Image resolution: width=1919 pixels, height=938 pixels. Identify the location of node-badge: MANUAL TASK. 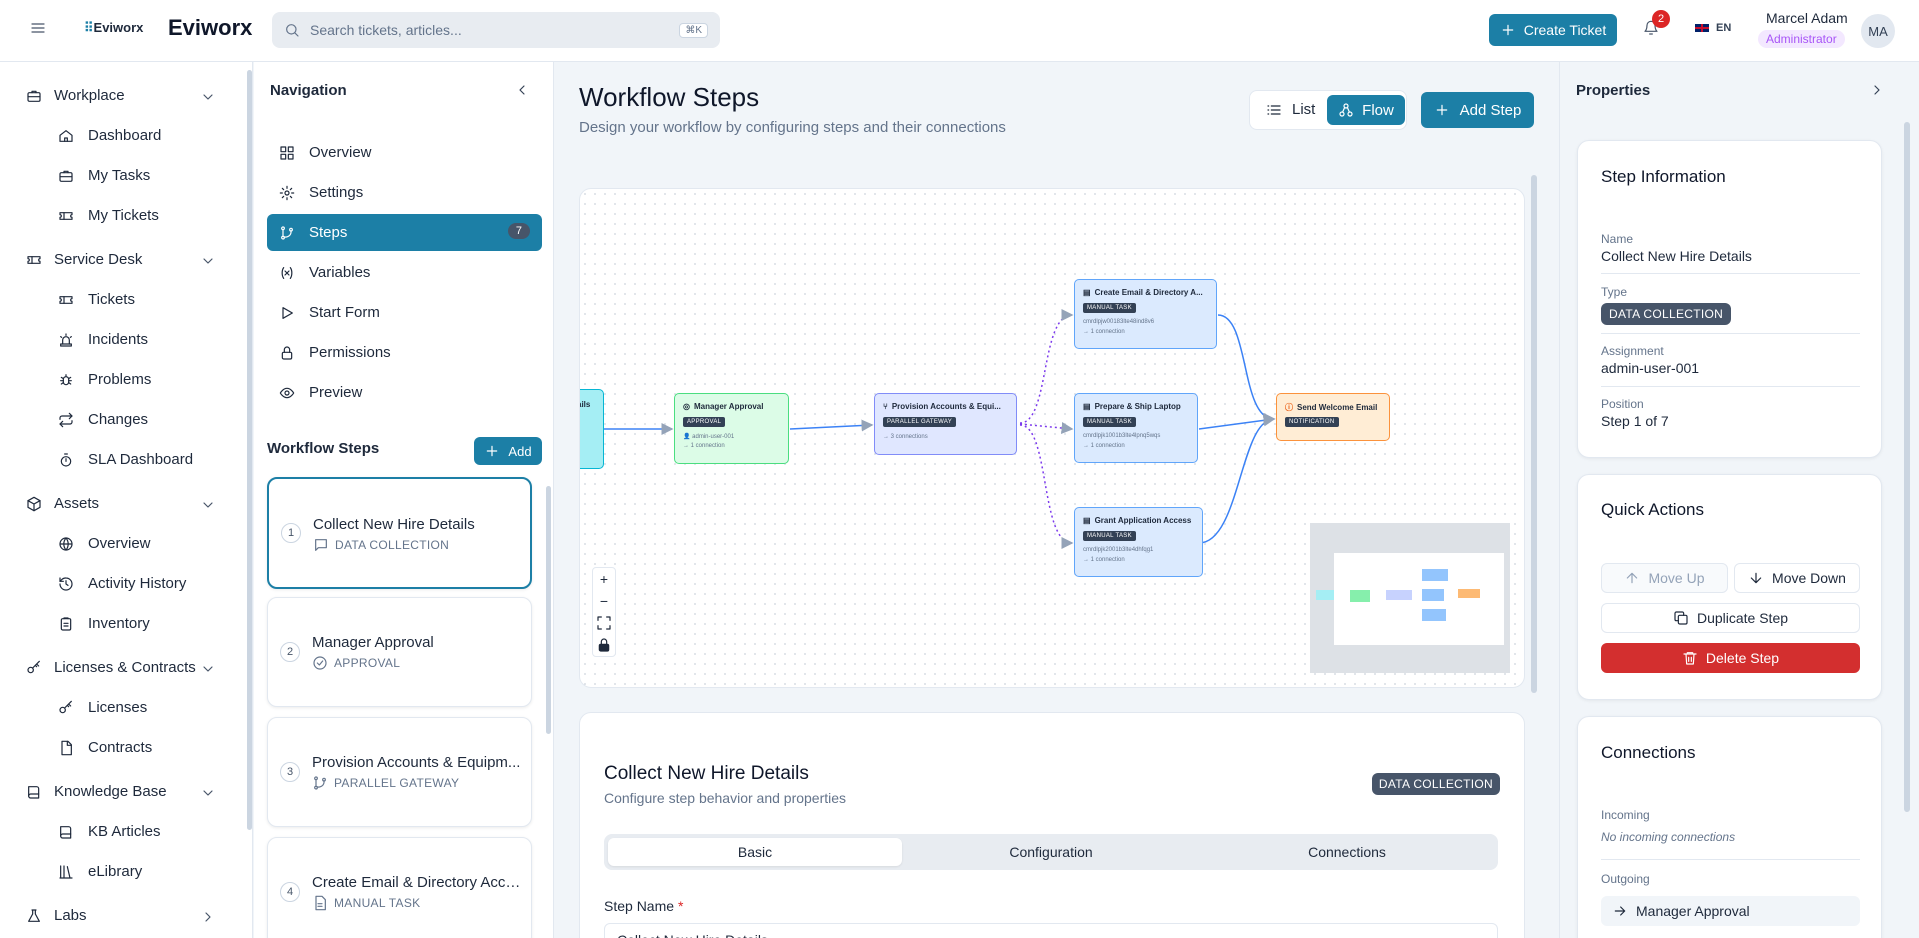
(1109, 422).